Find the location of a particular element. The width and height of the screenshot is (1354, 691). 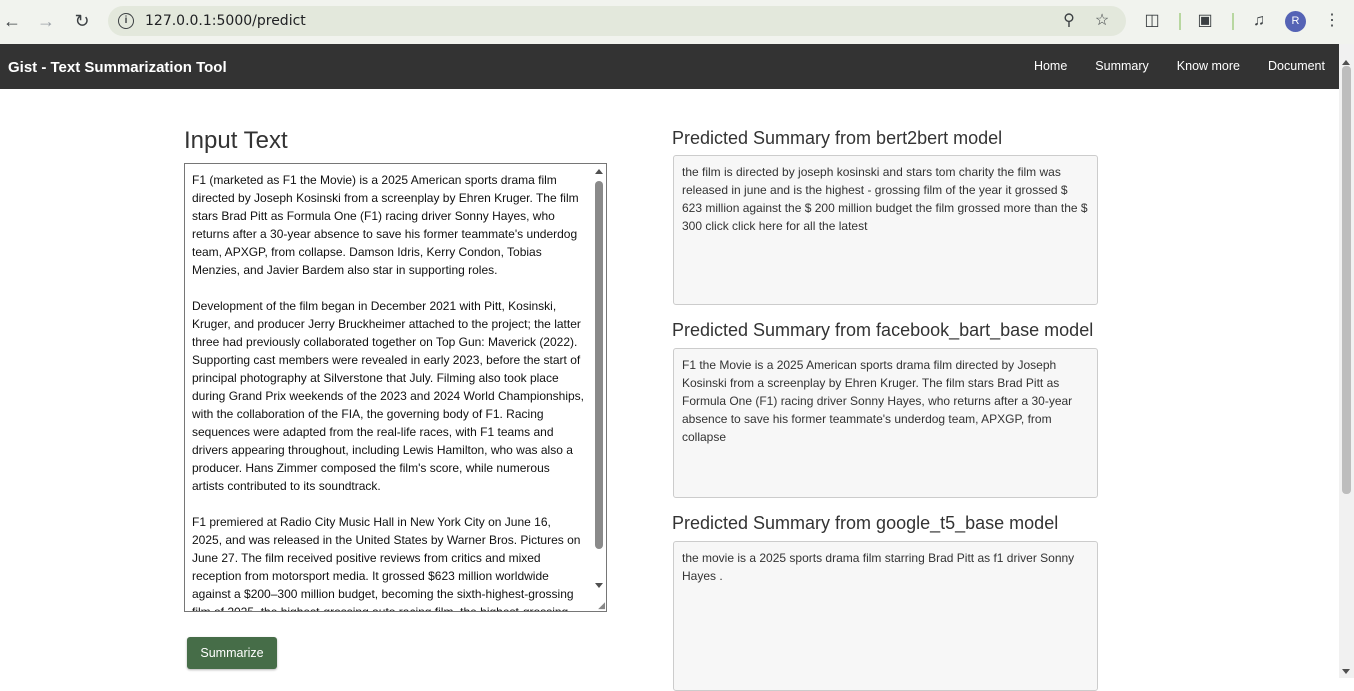

avatar: R is located at coordinates (1295, 21).